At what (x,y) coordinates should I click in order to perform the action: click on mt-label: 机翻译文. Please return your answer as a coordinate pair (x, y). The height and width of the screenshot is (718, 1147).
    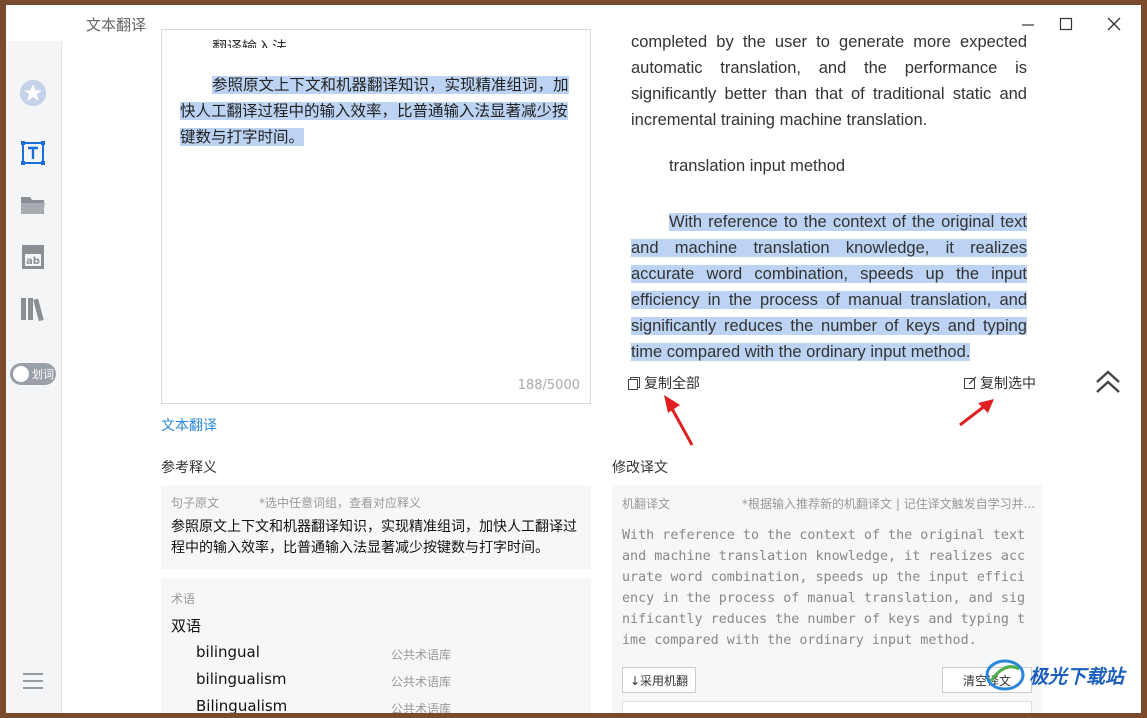
    Looking at the image, I should click on (646, 504).